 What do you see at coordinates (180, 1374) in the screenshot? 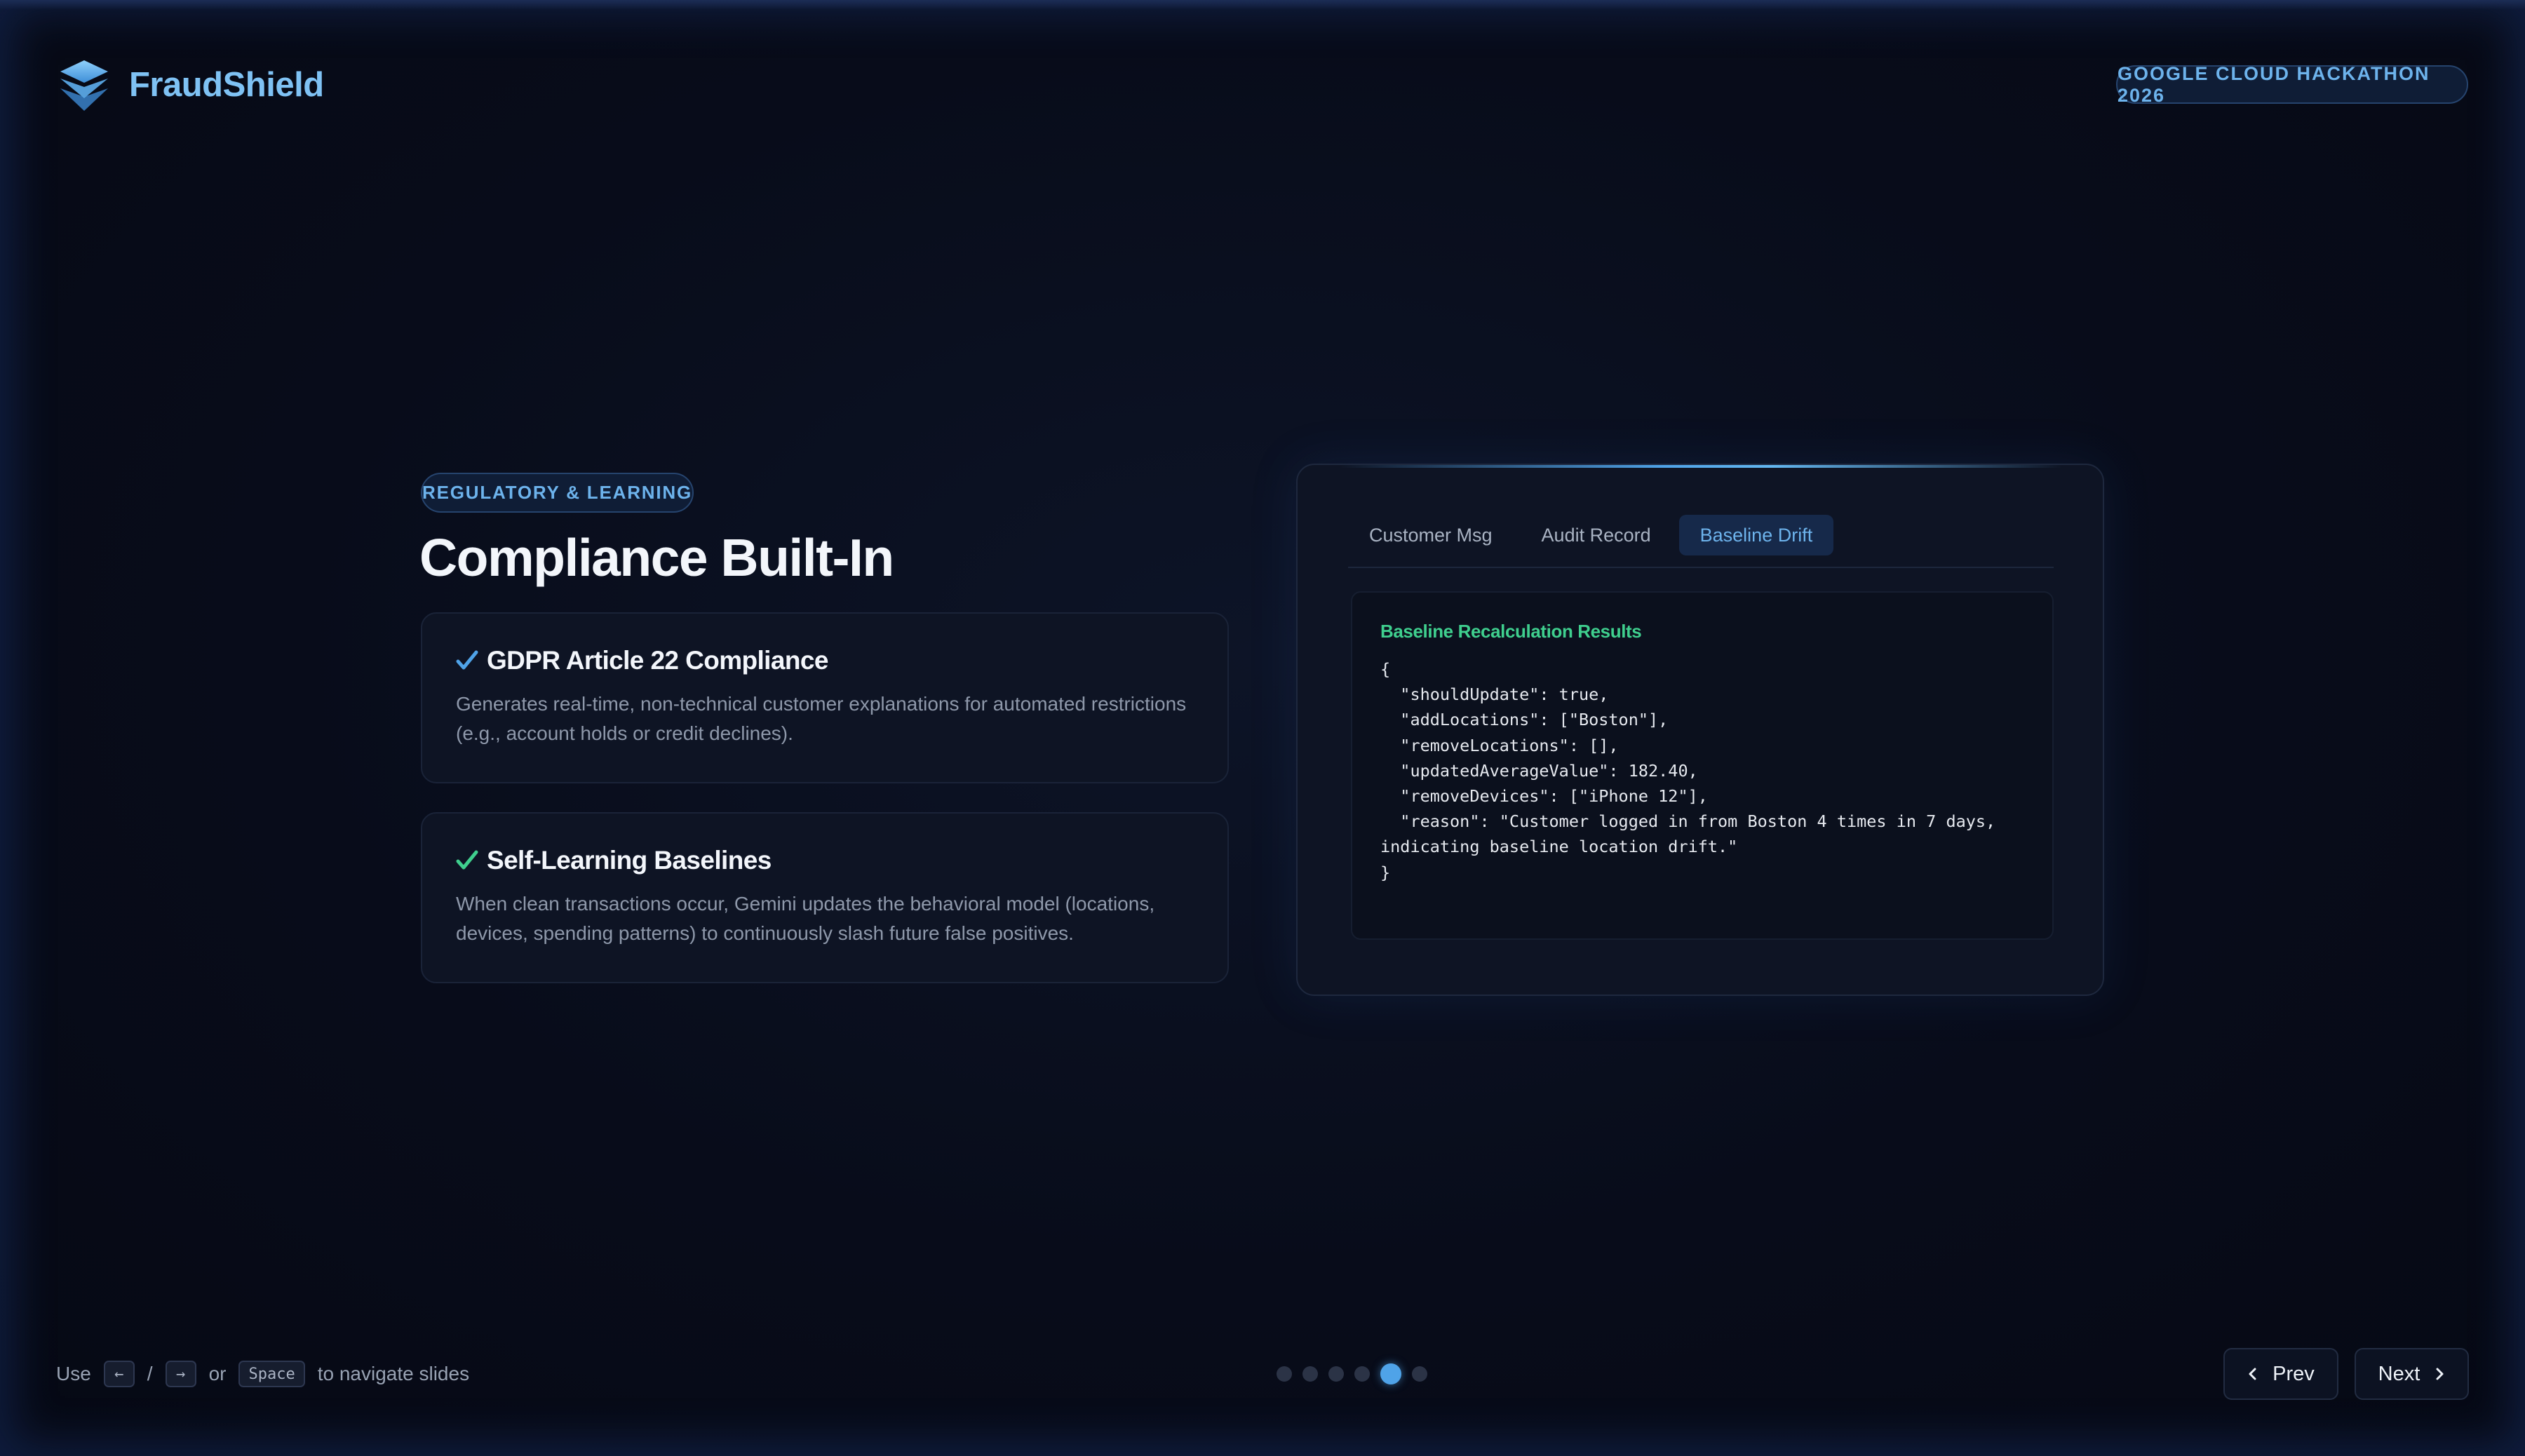
I see `right-arrow-key: →` at bounding box center [180, 1374].